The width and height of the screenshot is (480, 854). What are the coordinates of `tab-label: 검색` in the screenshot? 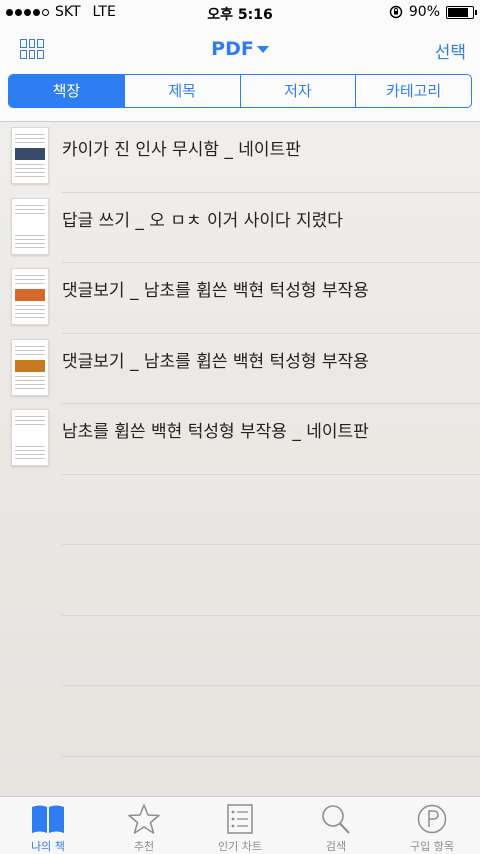 It's located at (336, 846).